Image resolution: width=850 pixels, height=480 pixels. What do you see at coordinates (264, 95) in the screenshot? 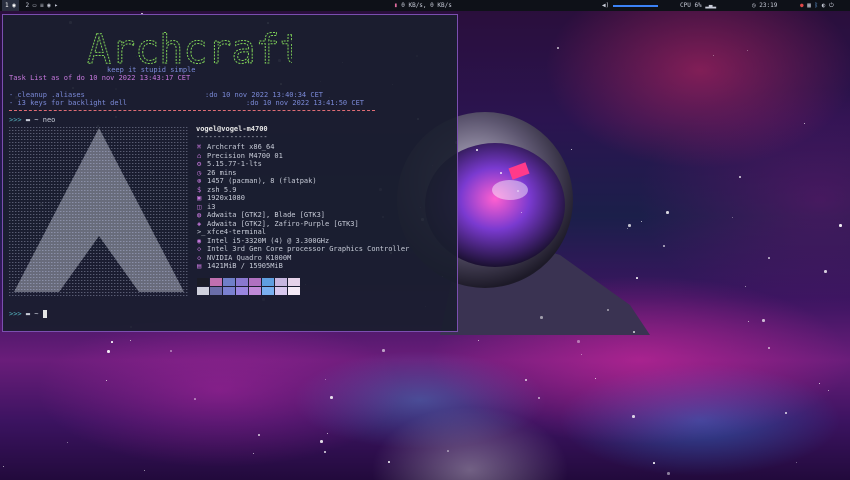
I see `task-date: :do 10 nov 2022 13:40:34 CET` at bounding box center [264, 95].